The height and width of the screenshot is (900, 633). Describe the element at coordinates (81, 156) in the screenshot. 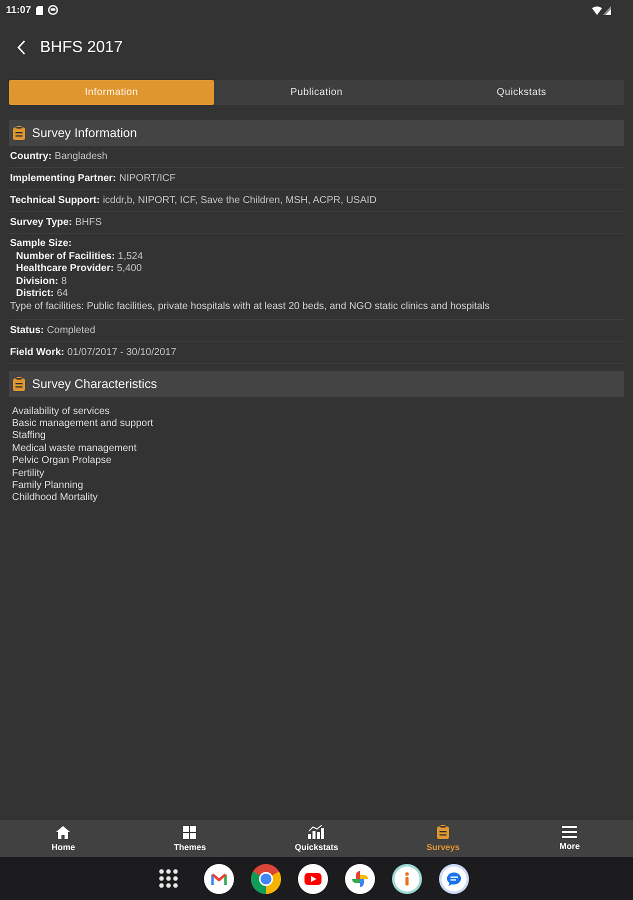

I see `field-value: Bangladesh` at that location.